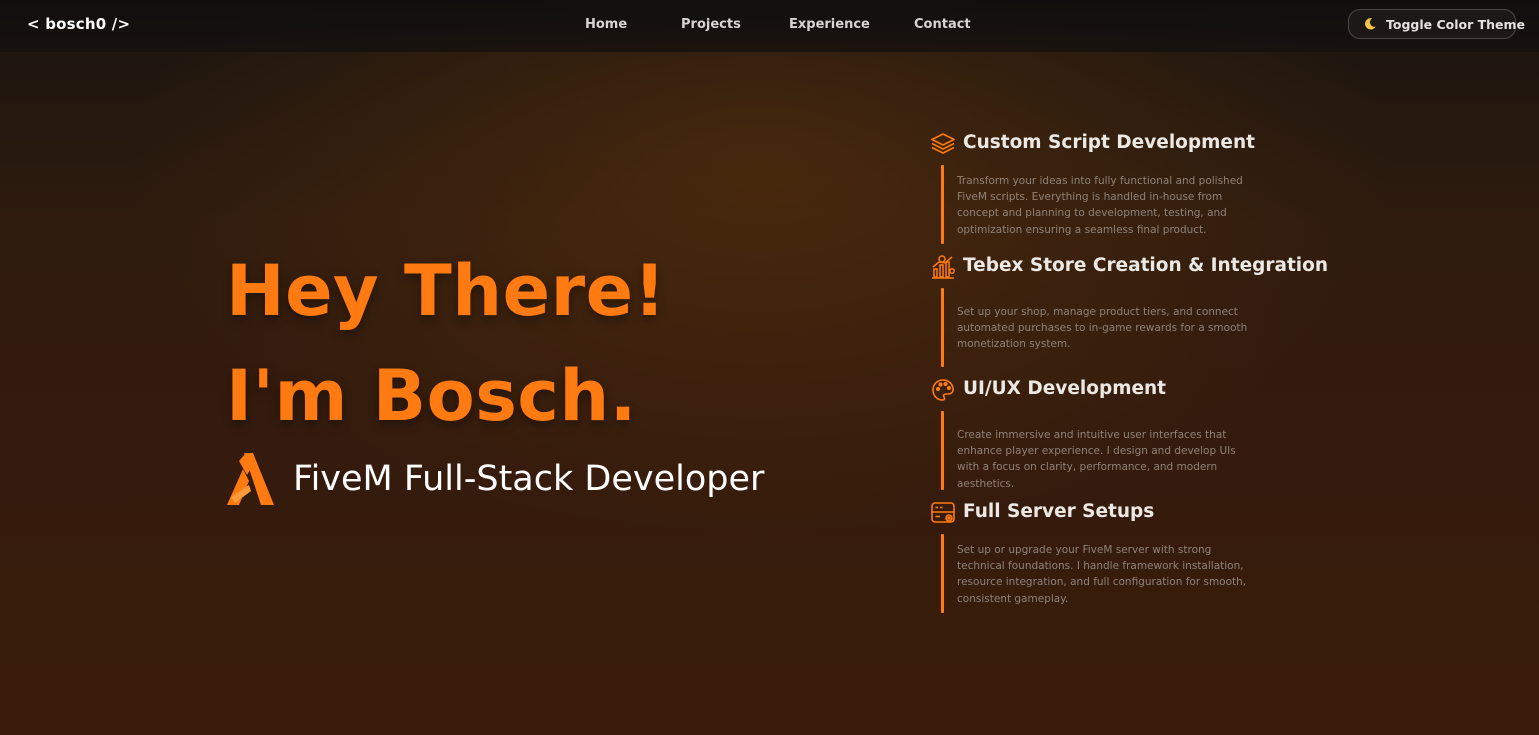  I want to click on layers-icon, so click(943, 143).